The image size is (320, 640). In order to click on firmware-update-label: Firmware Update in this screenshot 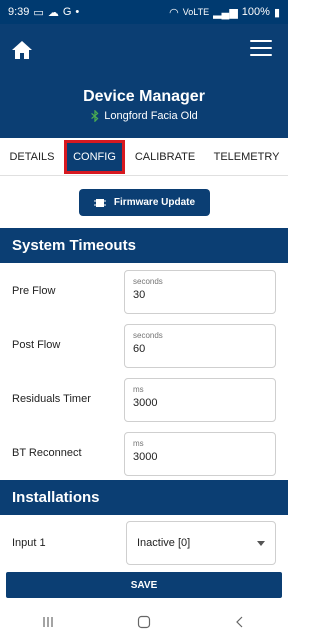, I will do `click(154, 202)`.